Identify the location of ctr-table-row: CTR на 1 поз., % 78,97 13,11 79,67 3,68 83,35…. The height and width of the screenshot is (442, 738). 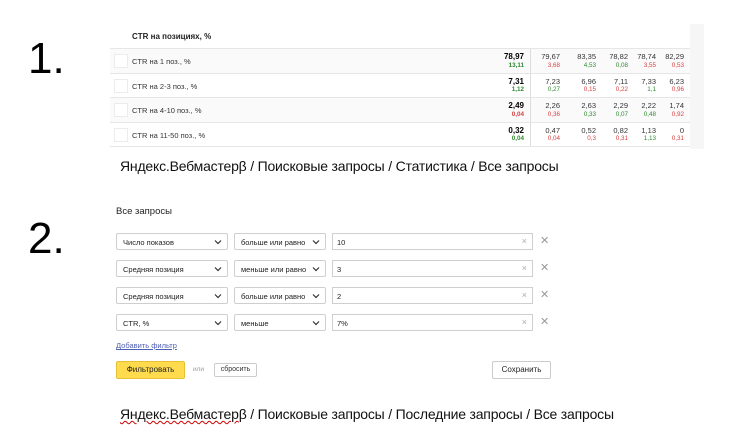
(407, 61).